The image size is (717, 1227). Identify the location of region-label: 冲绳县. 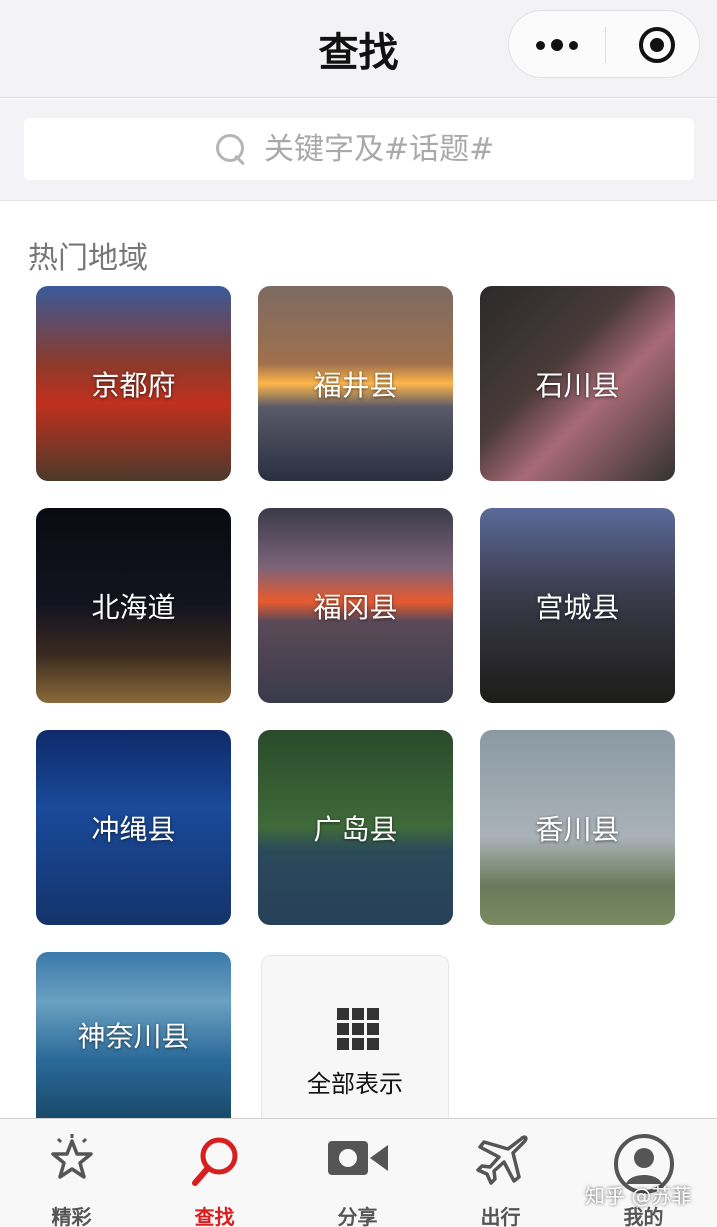
(133, 829).